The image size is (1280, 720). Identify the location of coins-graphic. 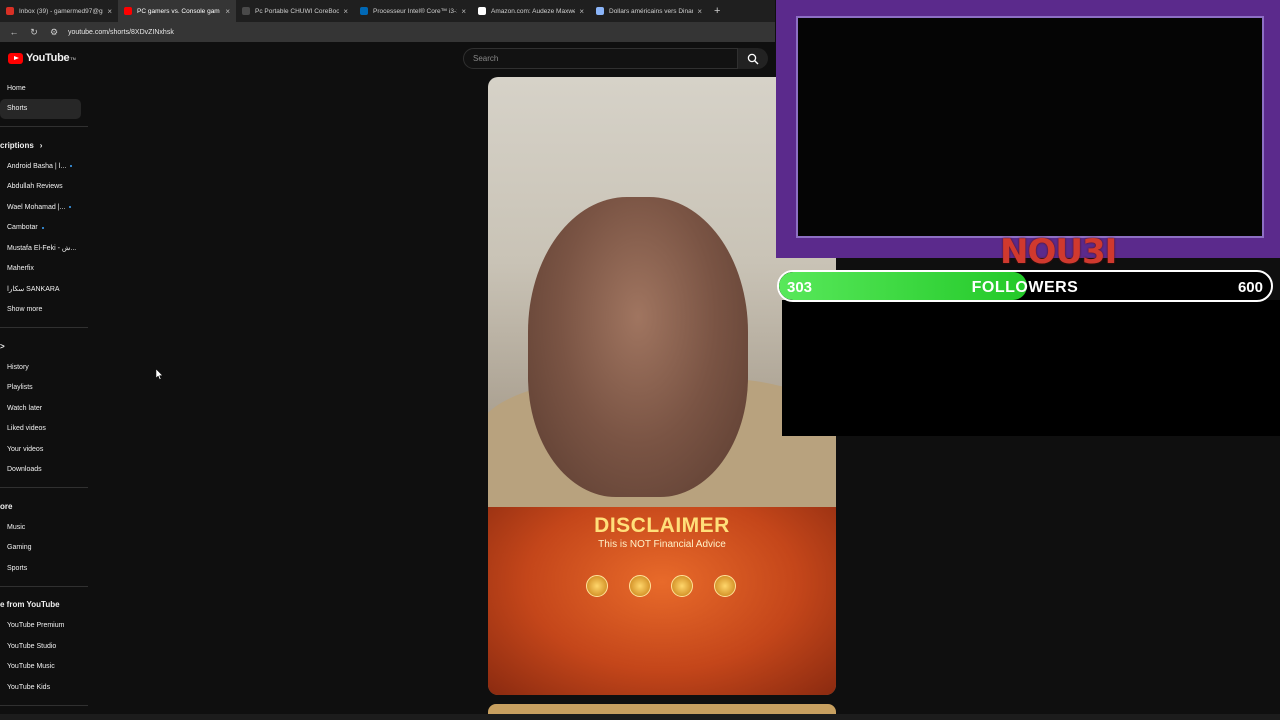
(661, 586).